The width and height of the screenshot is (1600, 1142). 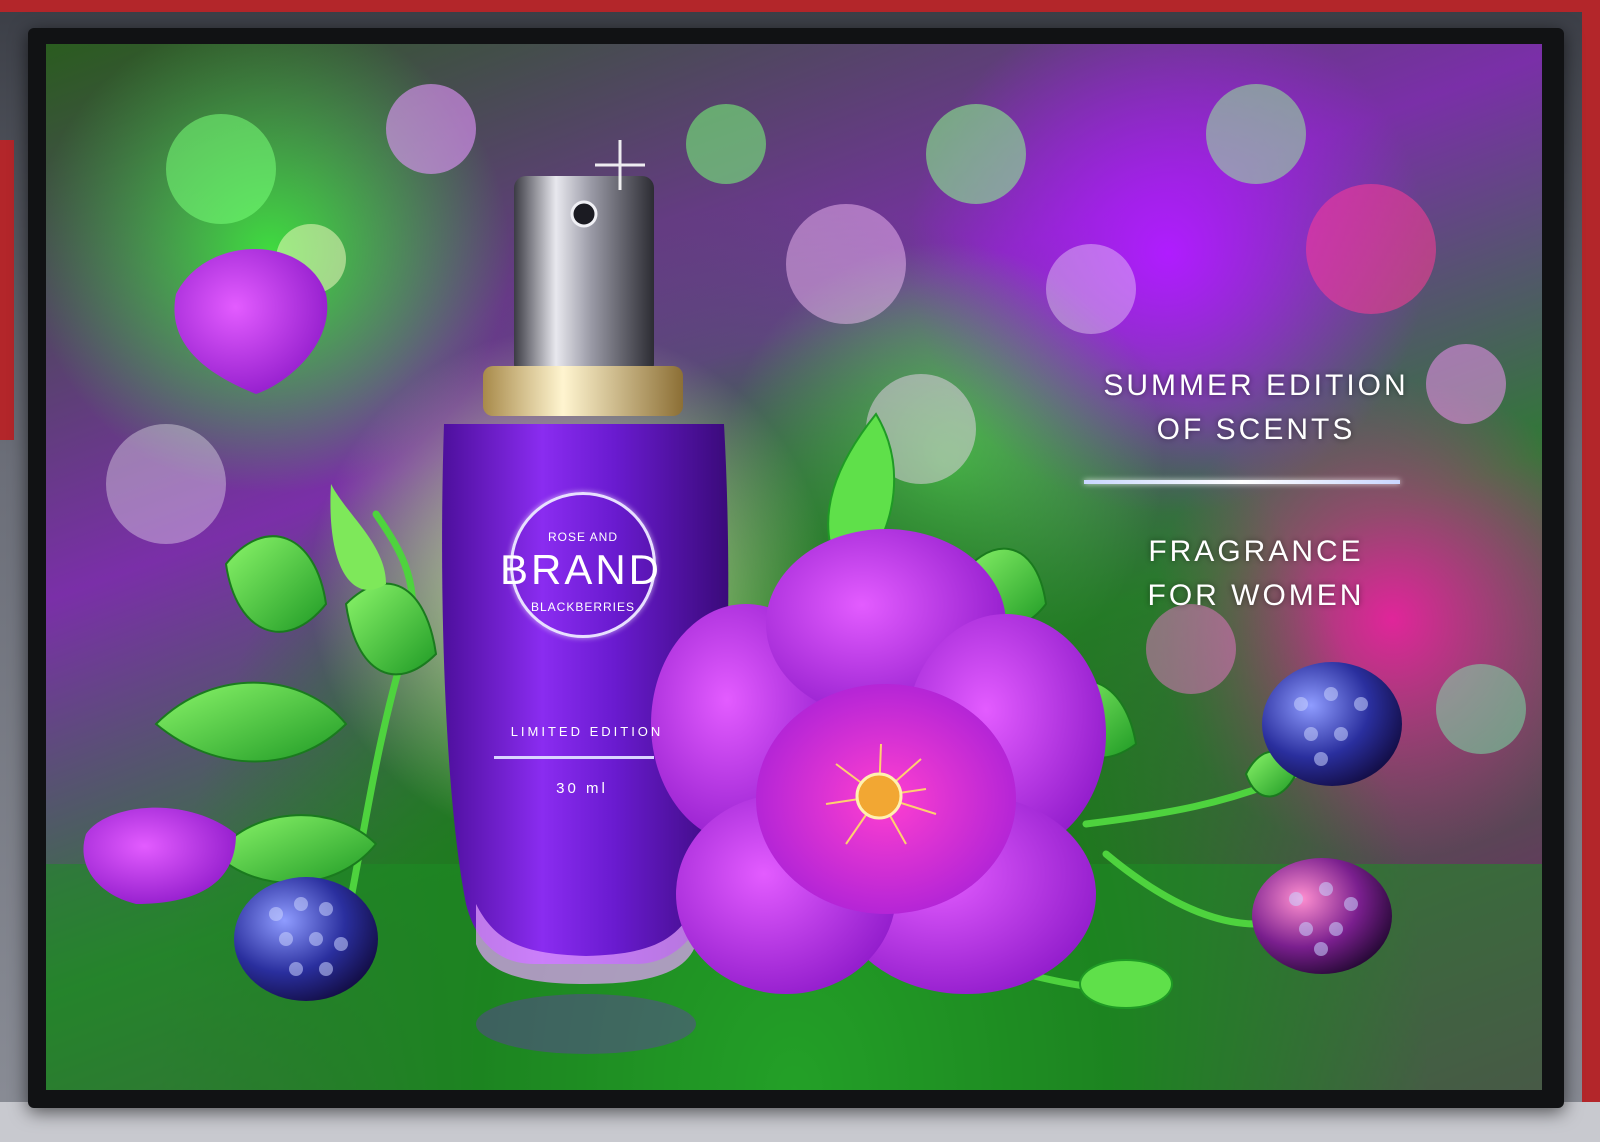 What do you see at coordinates (1256, 429) in the screenshot?
I see `headline-line-2: OF SCENTS` at bounding box center [1256, 429].